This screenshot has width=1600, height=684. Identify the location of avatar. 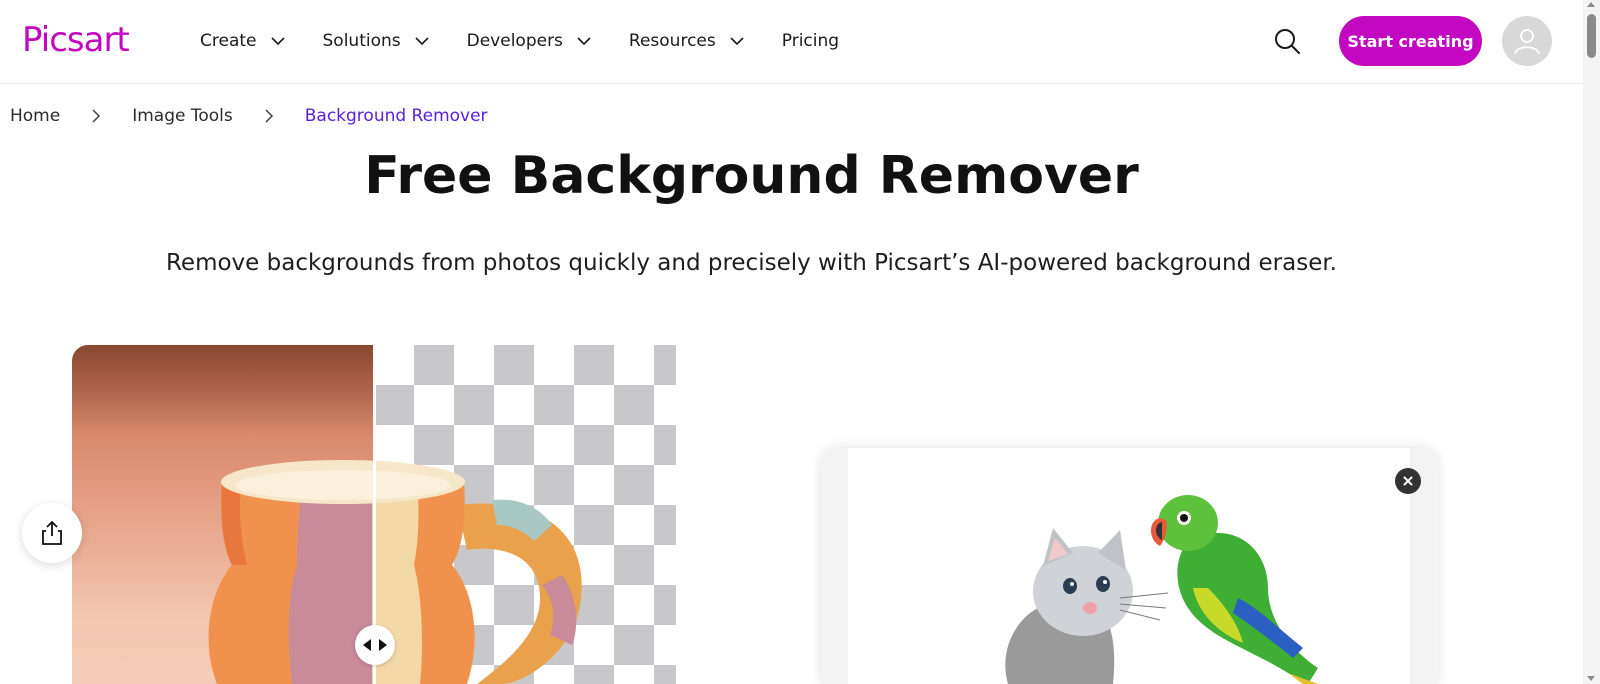
(1527, 41).